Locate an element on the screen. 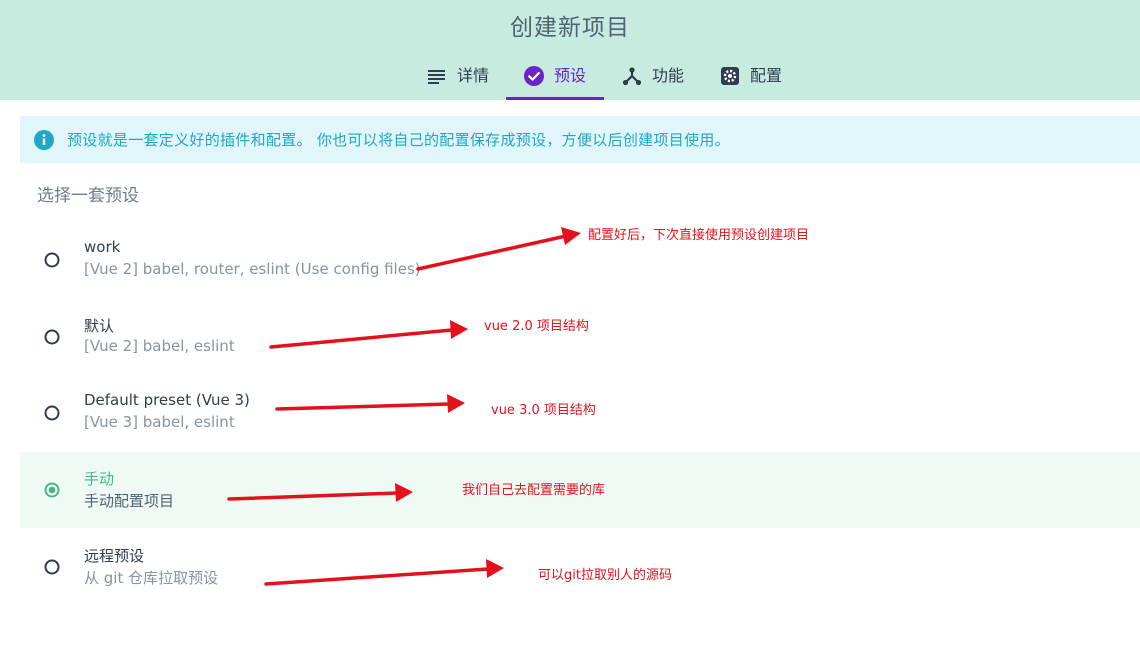 The height and width of the screenshot is (646, 1140). preset-name: 手动 is located at coordinates (99, 479).